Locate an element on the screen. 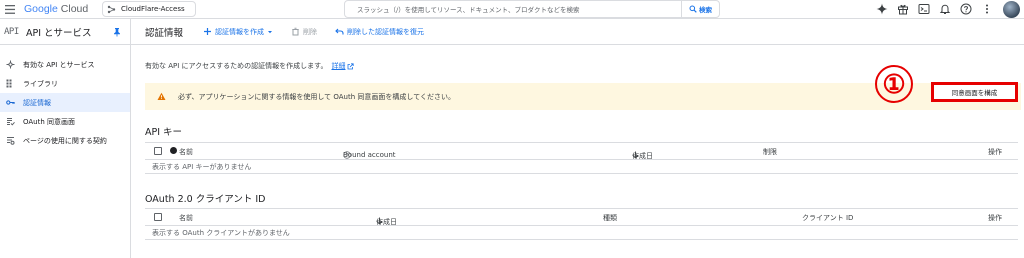 This screenshot has width=1024, height=258. search-button: 検索 is located at coordinates (700, 9).